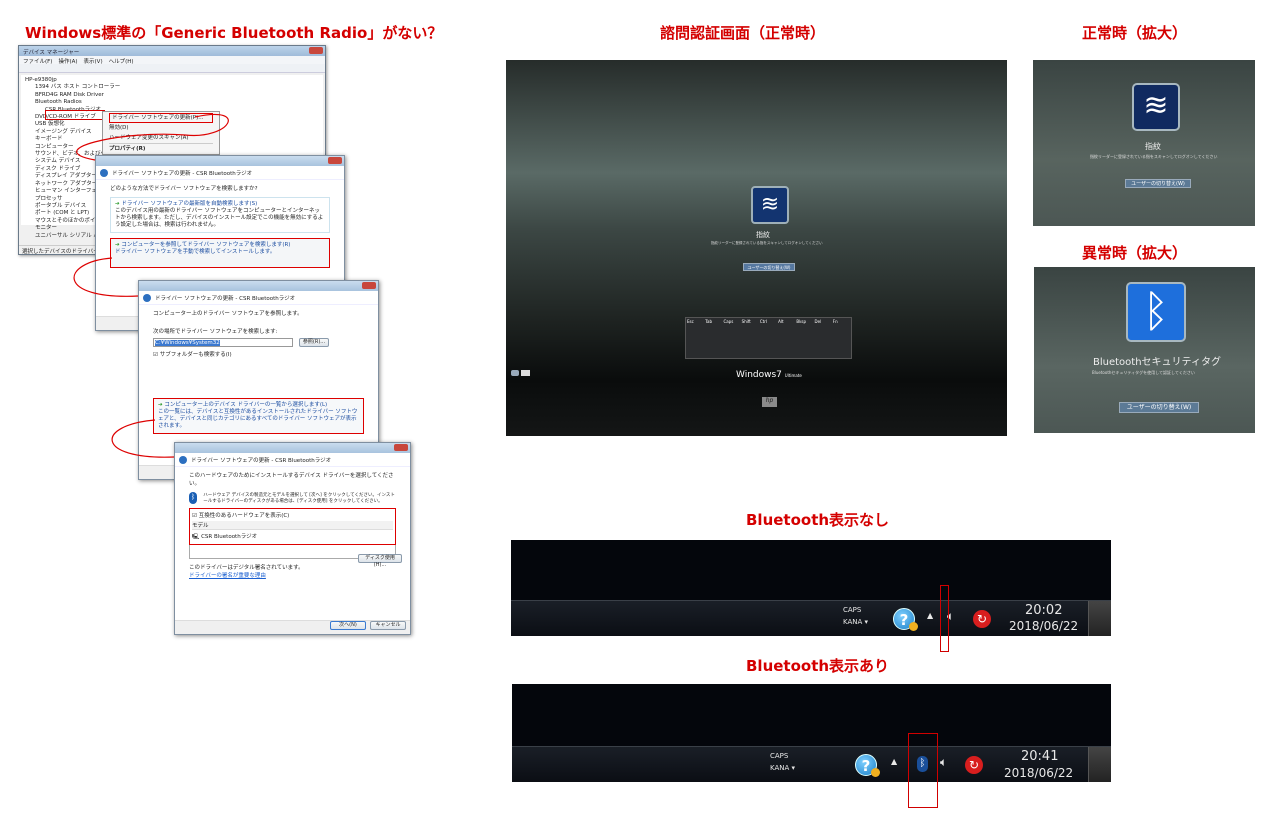 Image resolution: width=1280 pixels, height=828 pixels. I want to click on key-bksp: Bksp, so click(804, 338).